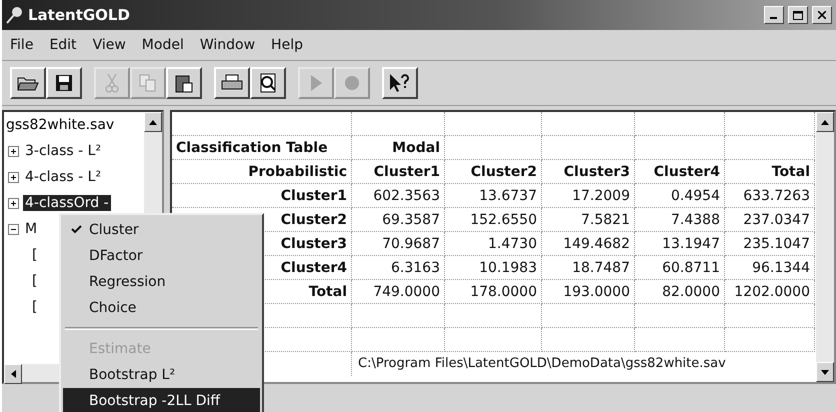  What do you see at coordinates (262, 196) in the screenshot?
I see `table-cell: Cluster1` at bounding box center [262, 196].